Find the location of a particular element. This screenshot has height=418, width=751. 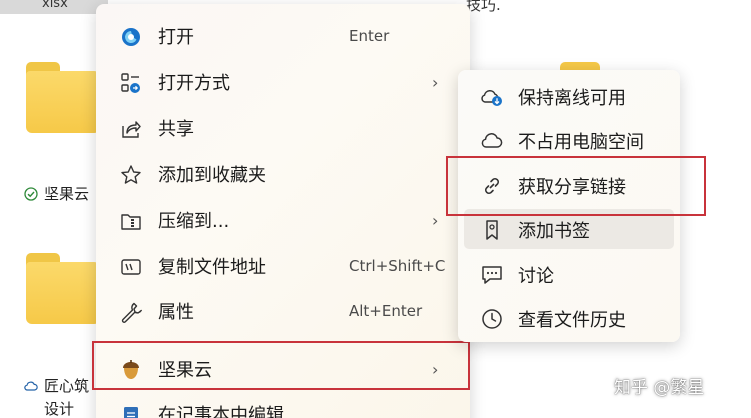

folder-label: 匠心筑 is located at coordinates (67, 386).